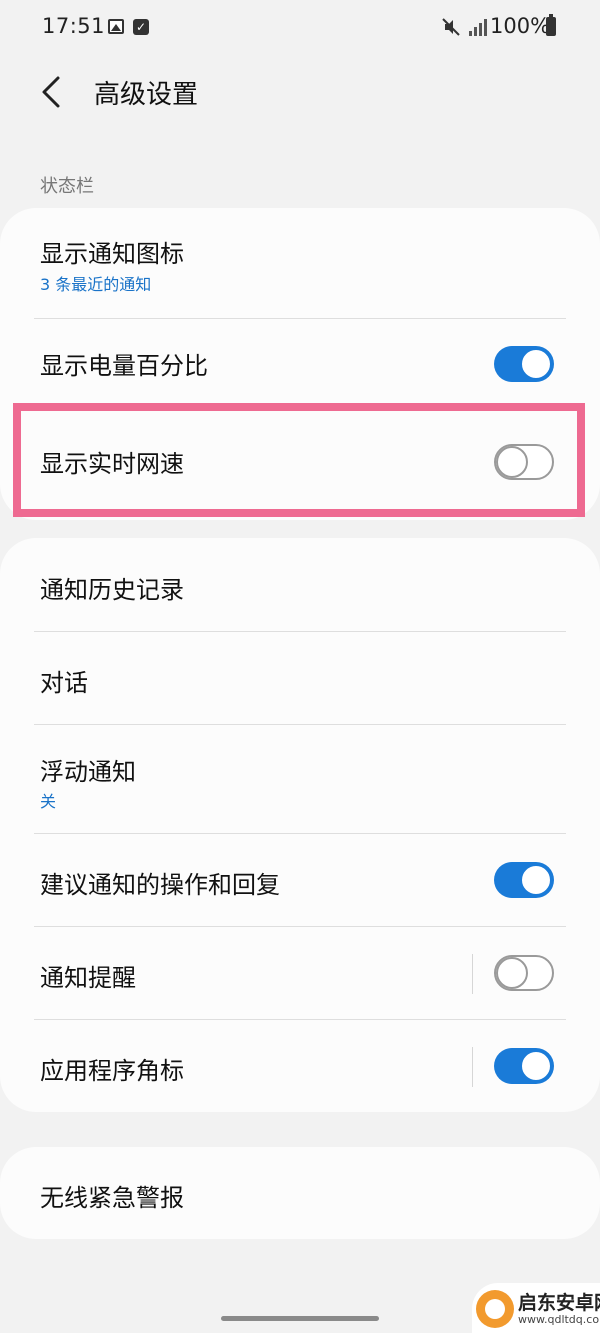  I want to click on setting-row-show-notification-icons: 显示通知图标 3 条最近的通知, so click(300, 263).